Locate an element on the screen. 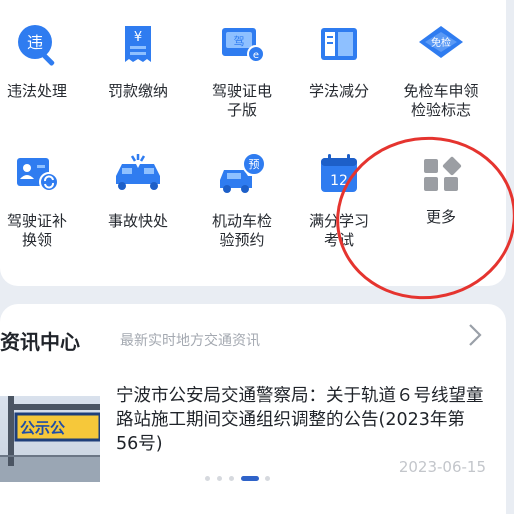 The width and height of the screenshot is (514, 514). license-icon-text: 驾 is located at coordinates (239, 41).